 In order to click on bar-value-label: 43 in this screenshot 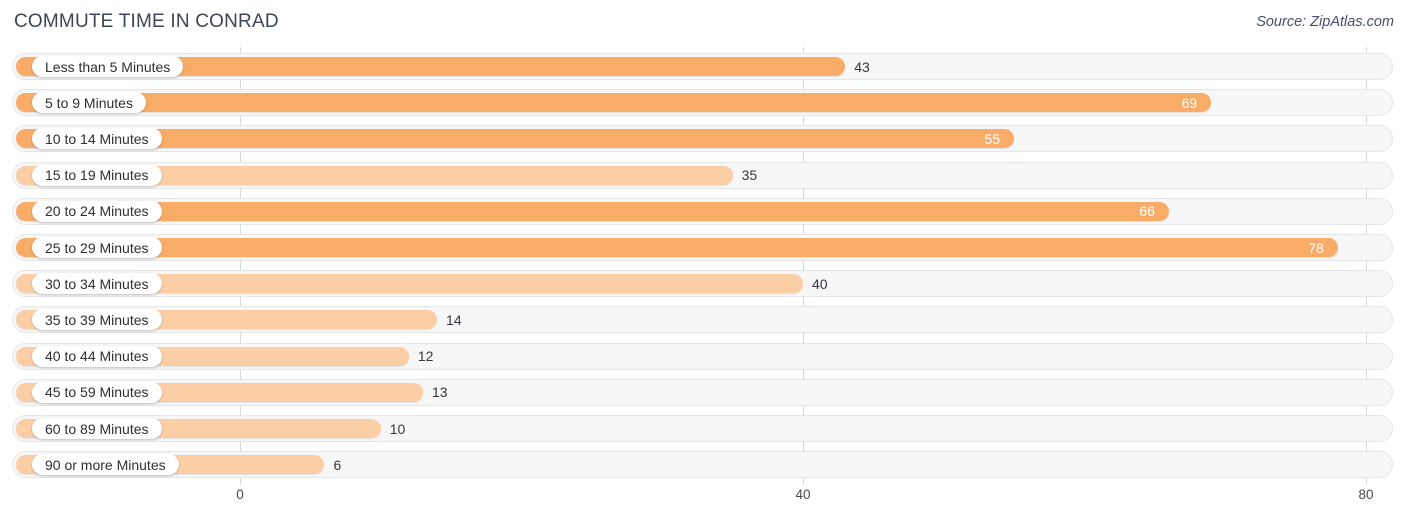, I will do `click(862, 66)`.